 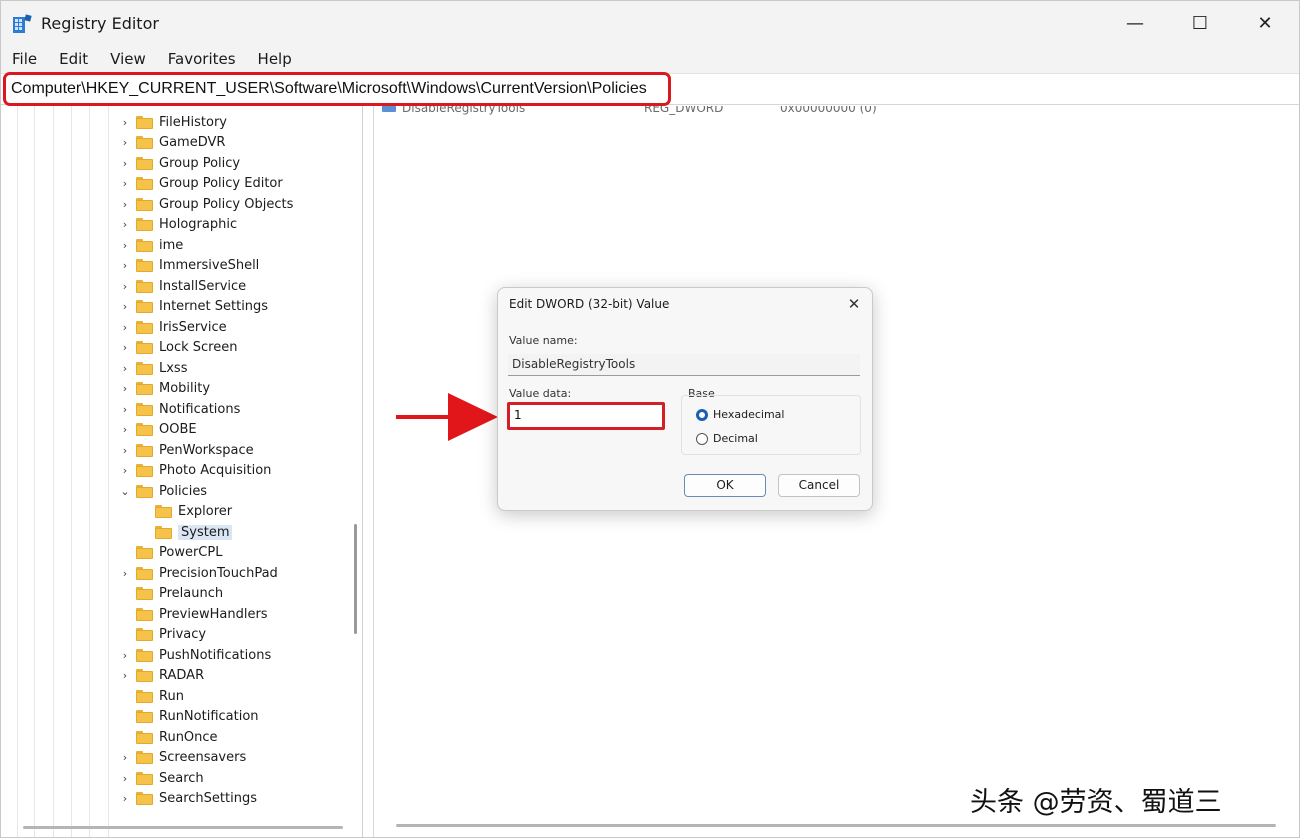 I want to click on tree-item: › Lock Screen, so click(x=178, y=348).